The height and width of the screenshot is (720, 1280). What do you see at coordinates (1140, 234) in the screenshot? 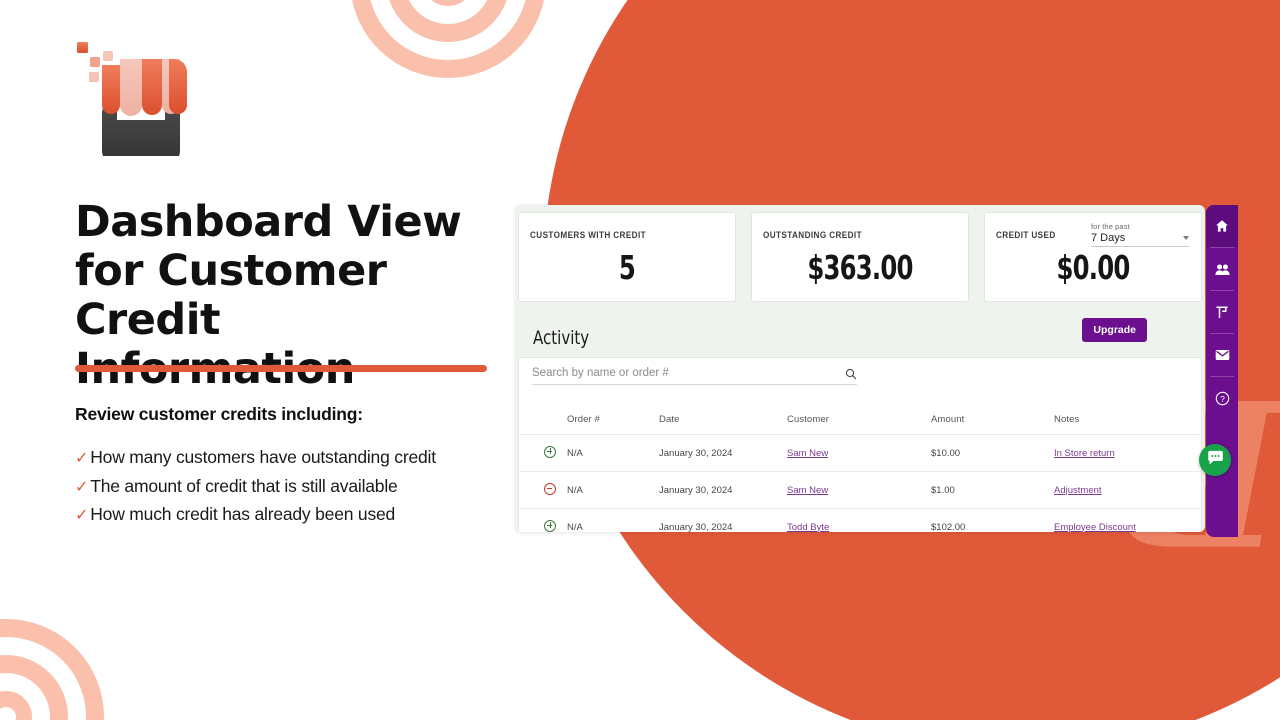
I see `period-select: for the past 7 Days` at bounding box center [1140, 234].